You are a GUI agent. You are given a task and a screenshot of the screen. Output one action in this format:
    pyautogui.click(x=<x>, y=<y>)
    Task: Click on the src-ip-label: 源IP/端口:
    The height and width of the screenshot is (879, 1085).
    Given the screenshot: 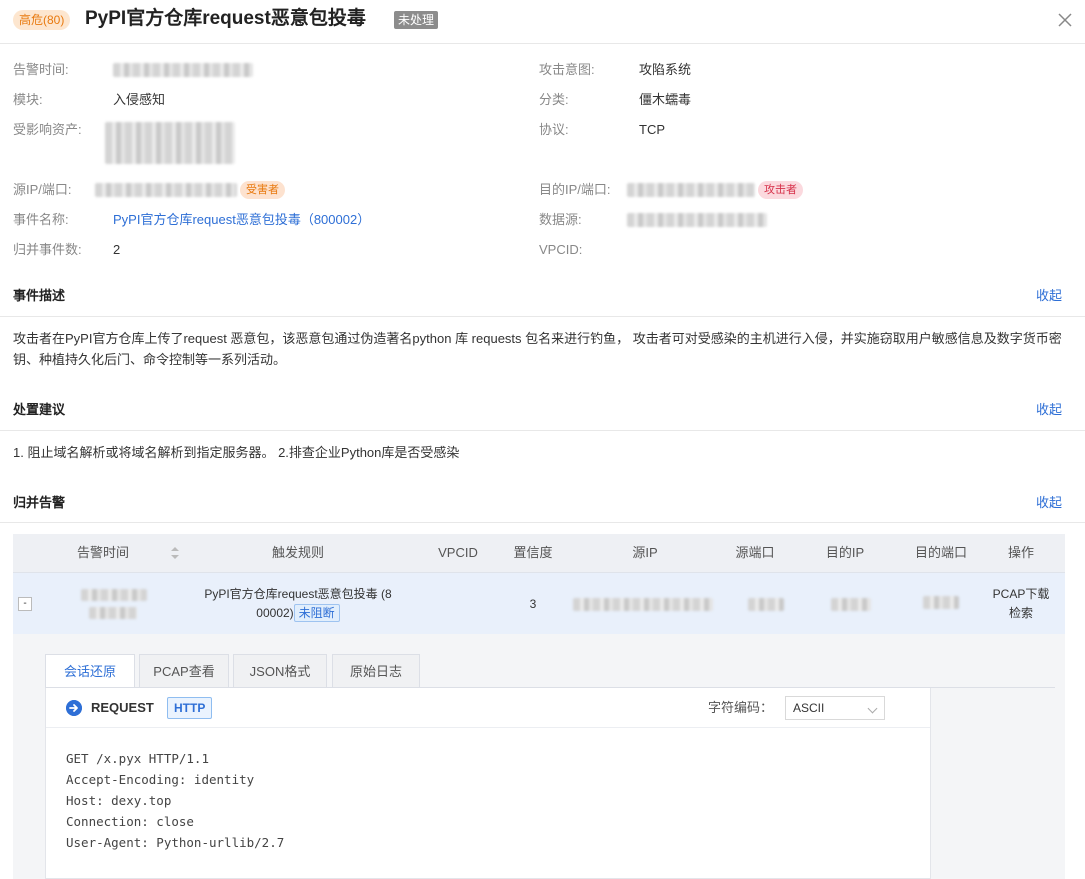 What is the action you would take?
    pyautogui.click(x=42, y=189)
    